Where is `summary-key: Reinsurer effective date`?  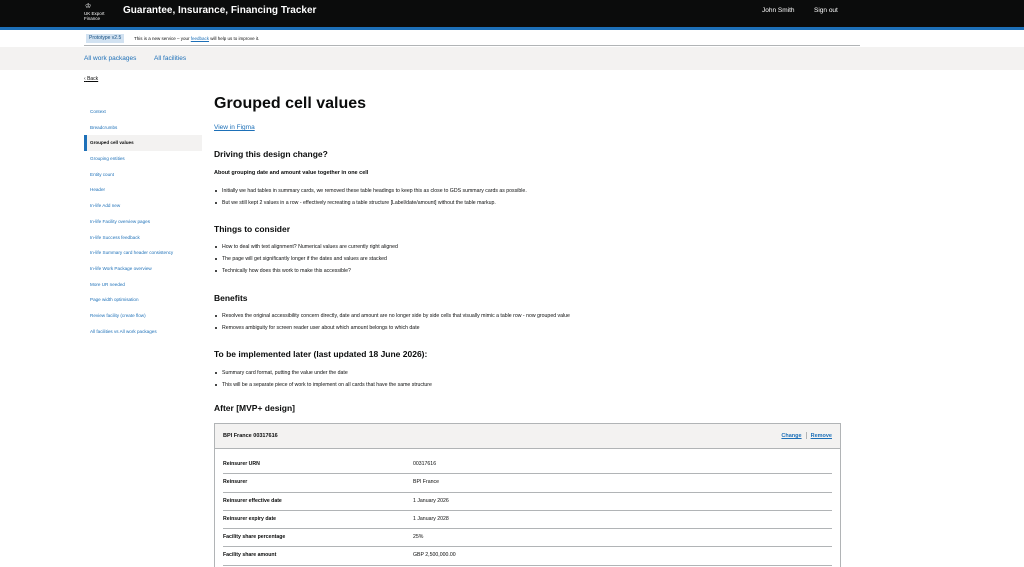 summary-key: Reinsurer effective date is located at coordinates (252, 500).